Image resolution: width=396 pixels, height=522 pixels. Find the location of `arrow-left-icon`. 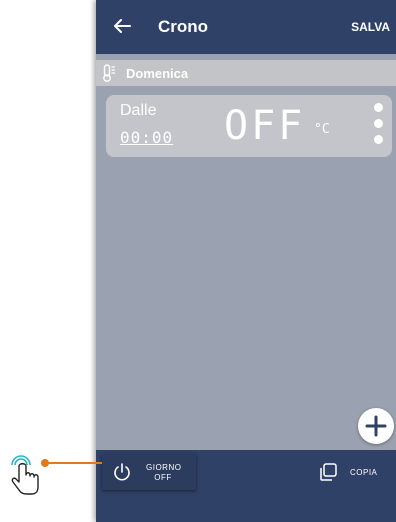

arrow-left-icon is located at coordinates (122, 26).